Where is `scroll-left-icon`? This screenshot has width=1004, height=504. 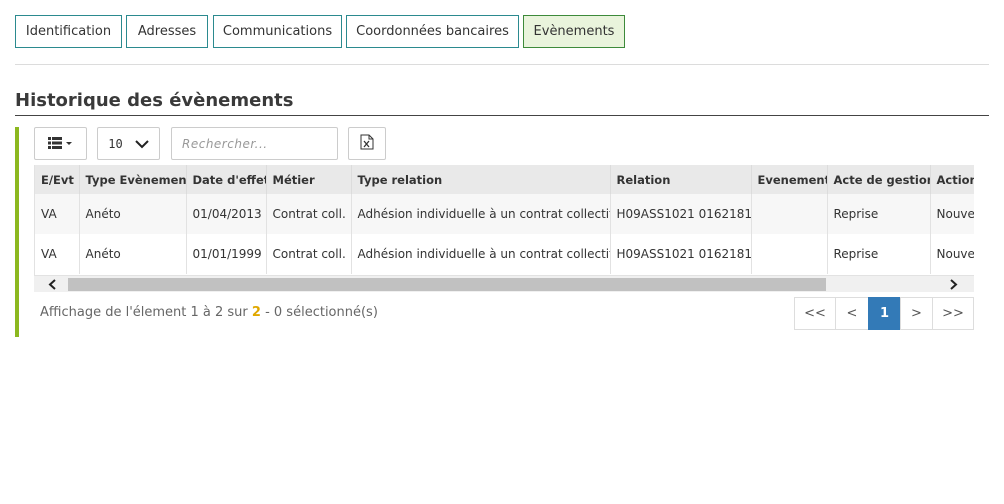 scroll-left-icon is located at coordinates (52, 284).